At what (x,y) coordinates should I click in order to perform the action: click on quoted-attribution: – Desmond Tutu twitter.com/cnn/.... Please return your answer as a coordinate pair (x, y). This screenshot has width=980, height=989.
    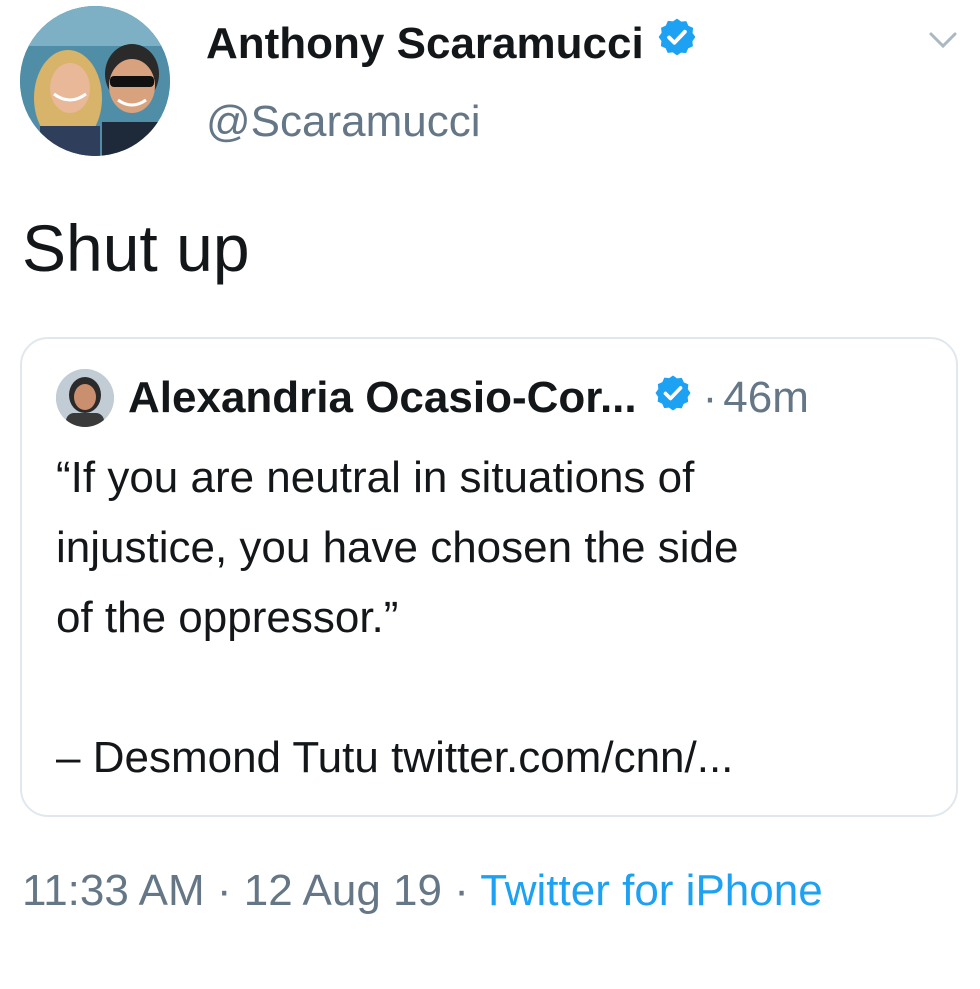
    Looking at the image, I should click on (395, 757).